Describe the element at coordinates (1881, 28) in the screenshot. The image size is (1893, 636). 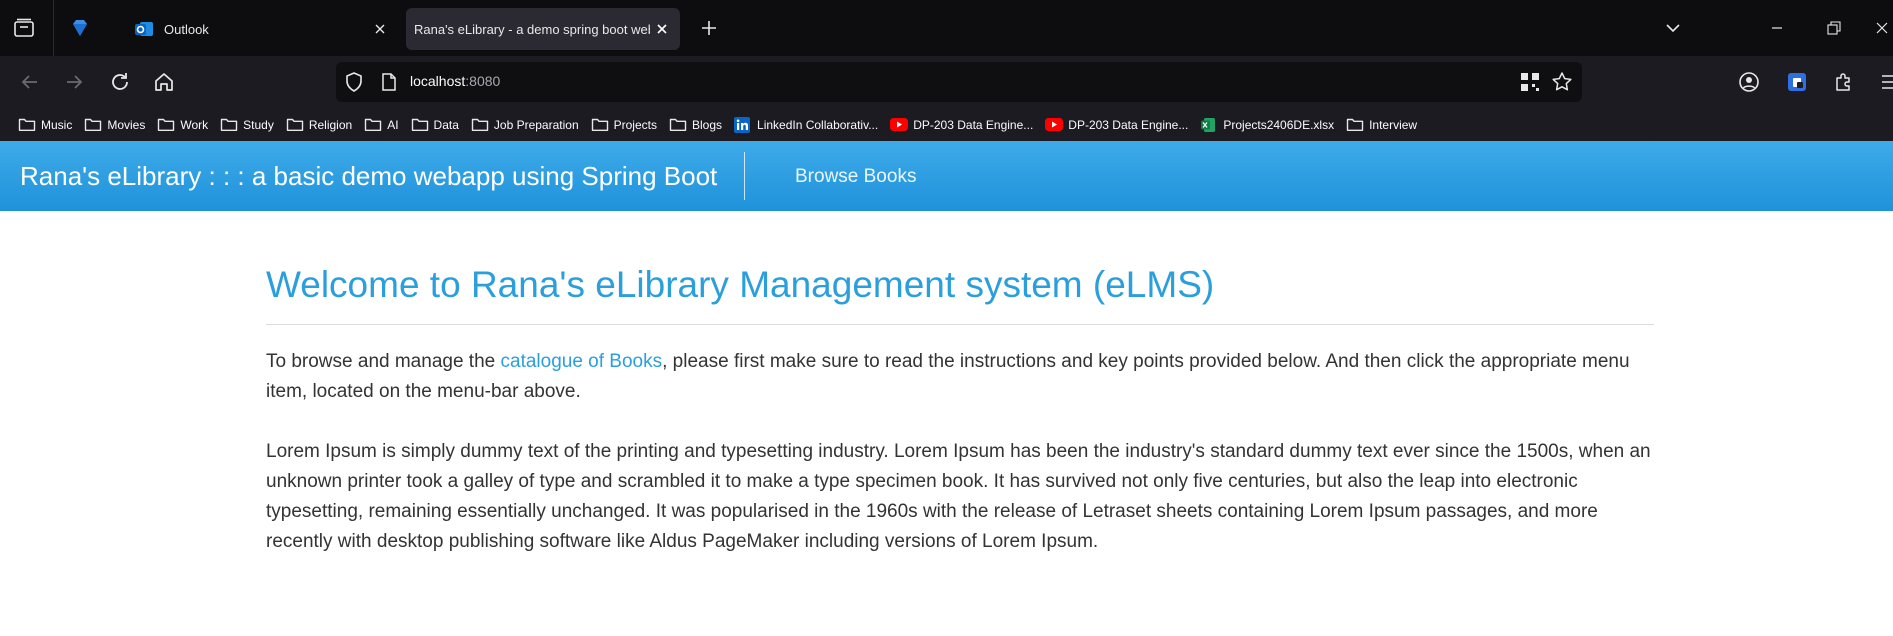
I see `close-window-icon` at that location.